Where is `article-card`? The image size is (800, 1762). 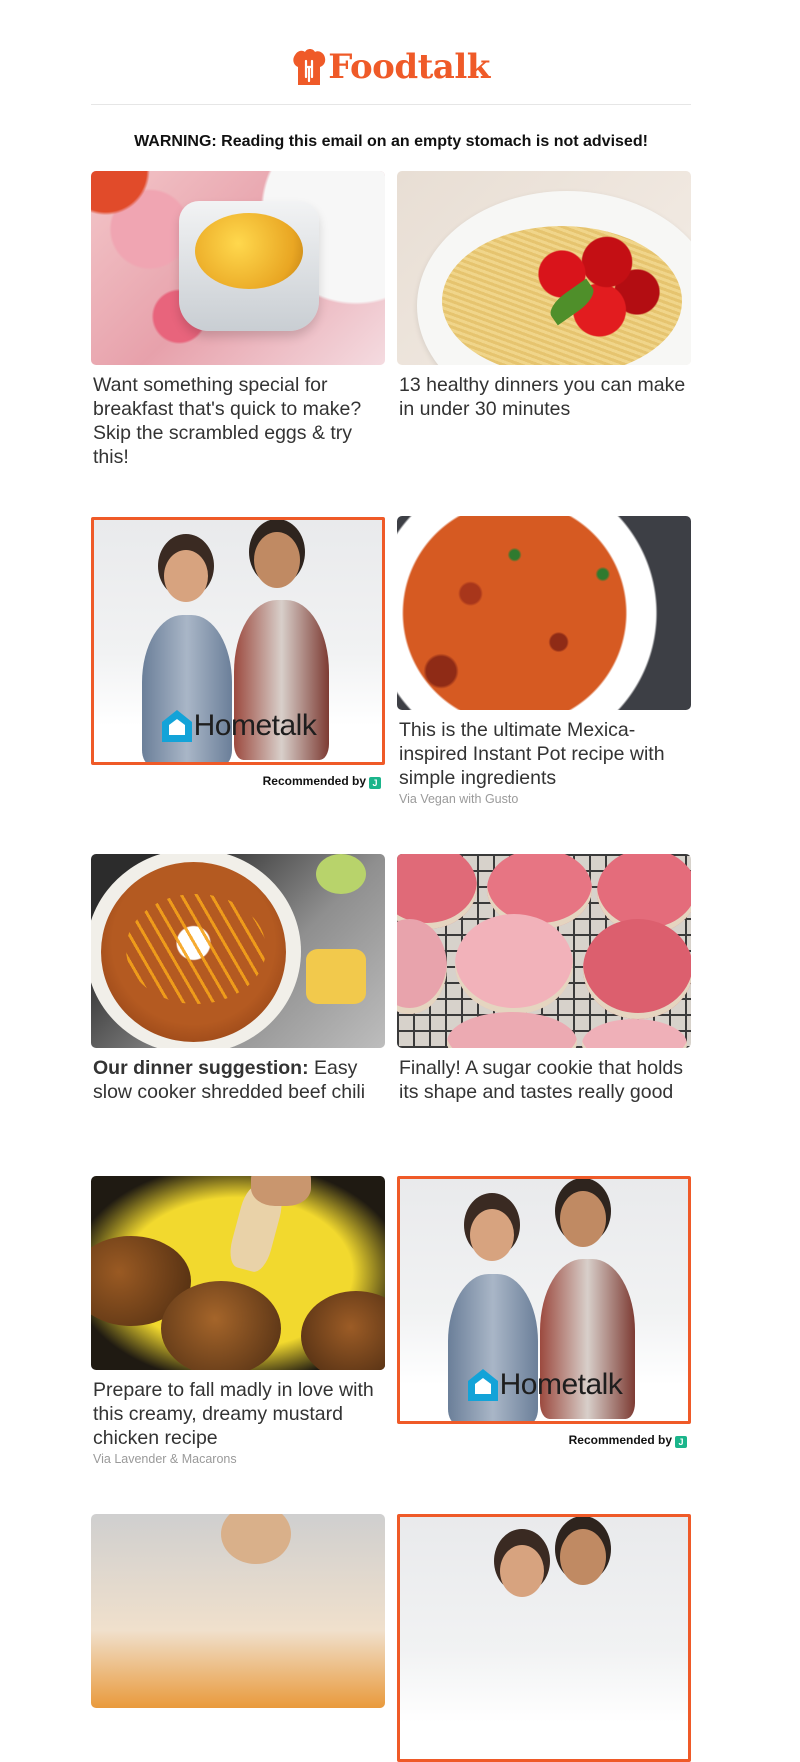
article-card is located at coordinates (238, 1611).